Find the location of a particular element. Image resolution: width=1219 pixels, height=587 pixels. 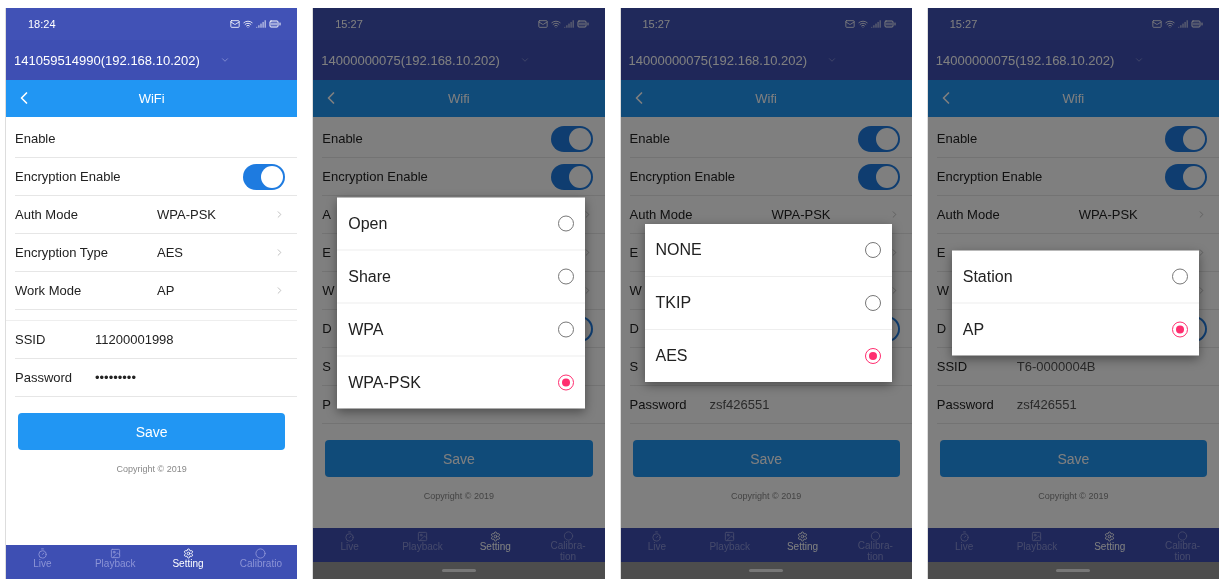

option-item: Share is located at coordinates (461, 275).